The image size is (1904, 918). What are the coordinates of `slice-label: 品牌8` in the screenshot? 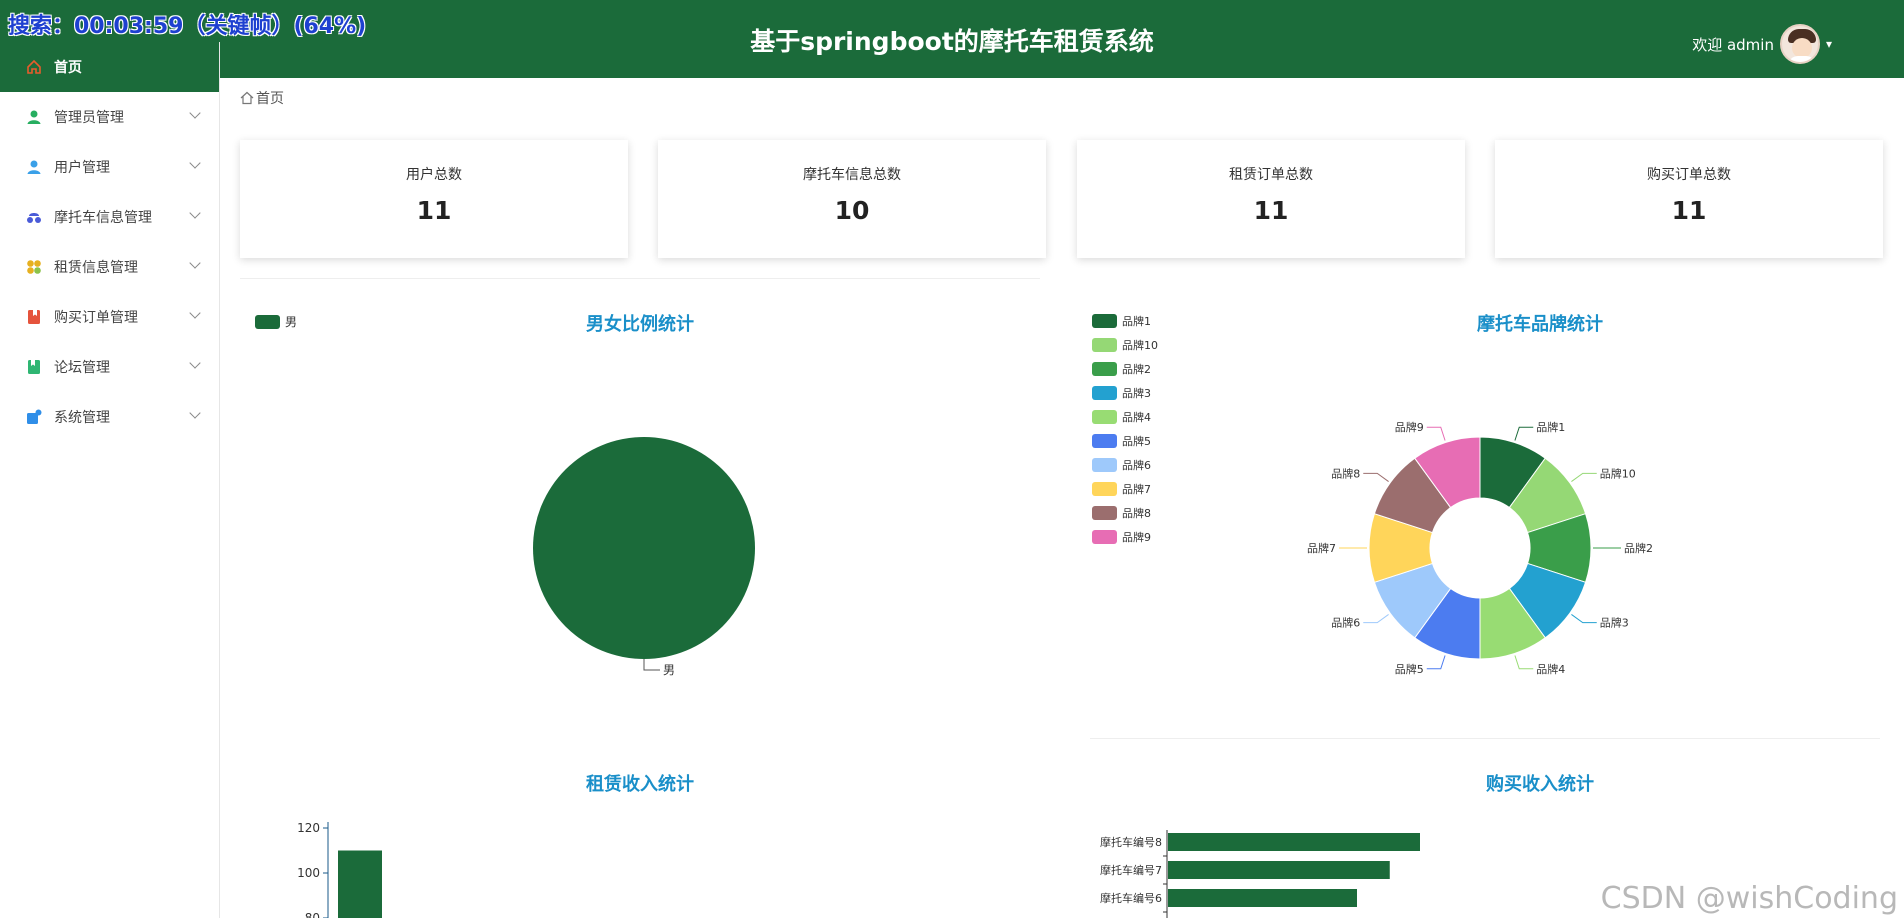 It's located at (1345, 473).